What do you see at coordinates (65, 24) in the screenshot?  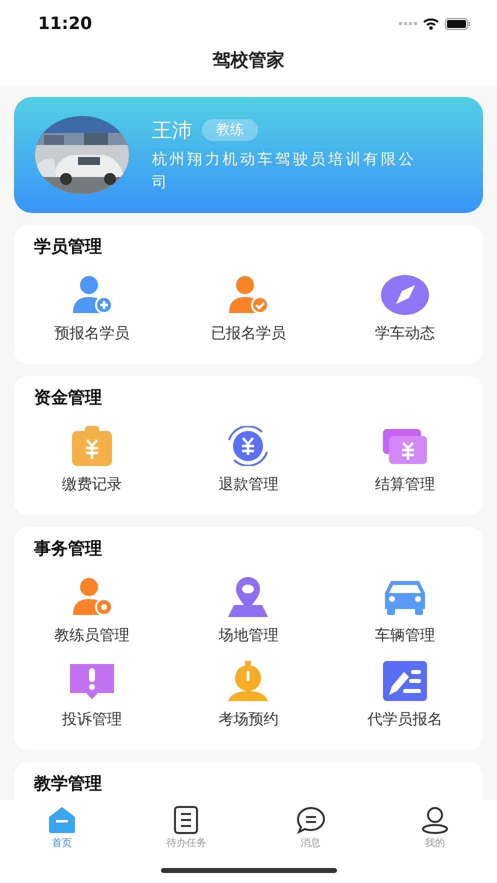 I see `status-time: 11:20` at bounding box center [65, 24].